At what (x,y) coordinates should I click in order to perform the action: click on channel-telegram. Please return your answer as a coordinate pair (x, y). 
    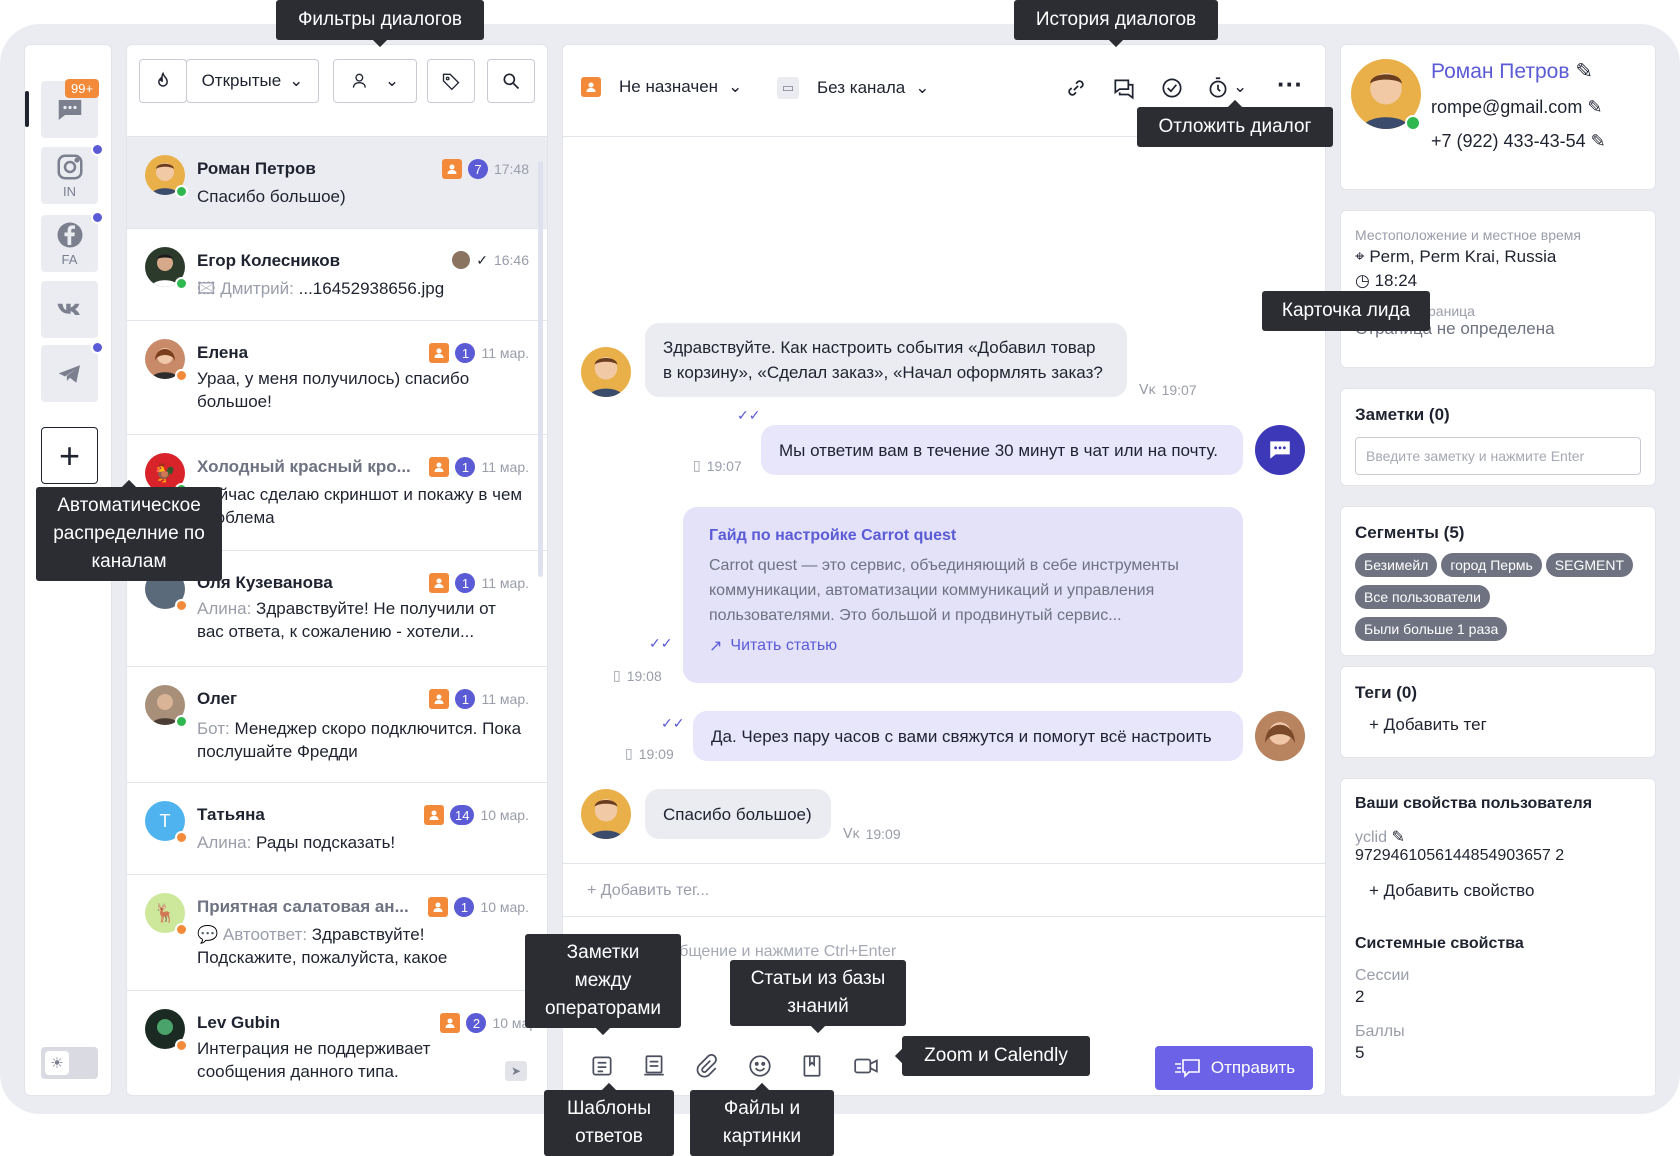
    Looking at the image, I should click on (72, 371).